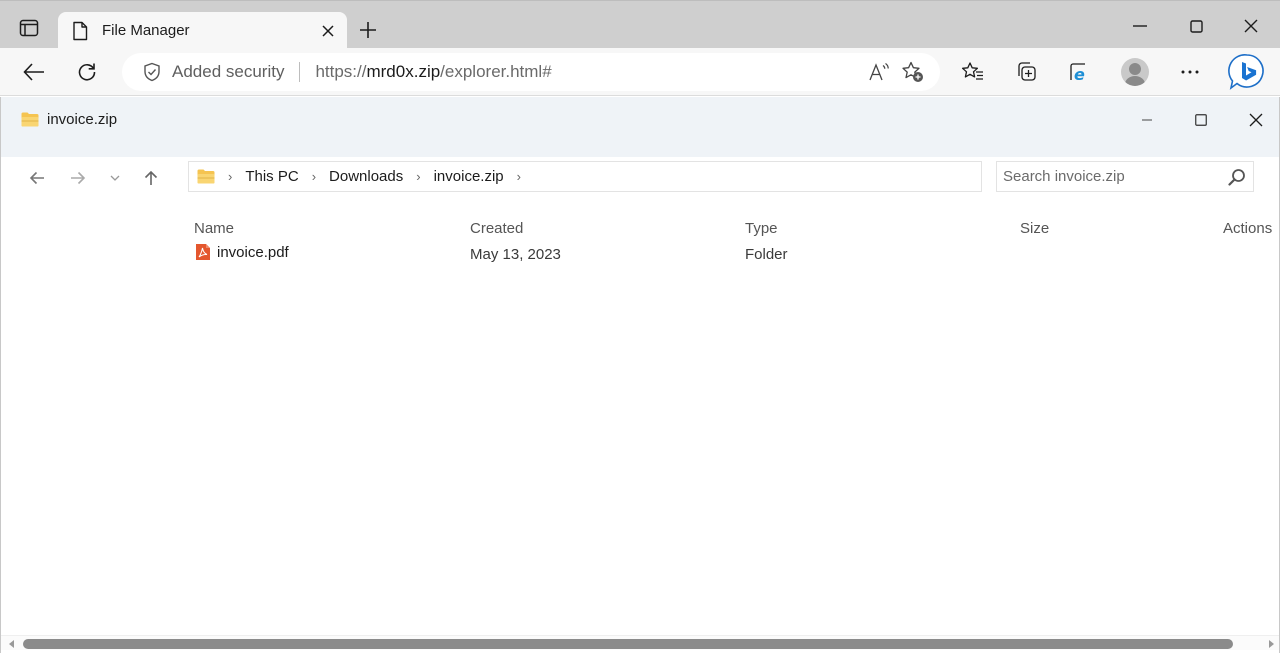 The width and height of the screenshot is (1280, 653). I want to click on horizontal-scrollbar, so click(640, 642).